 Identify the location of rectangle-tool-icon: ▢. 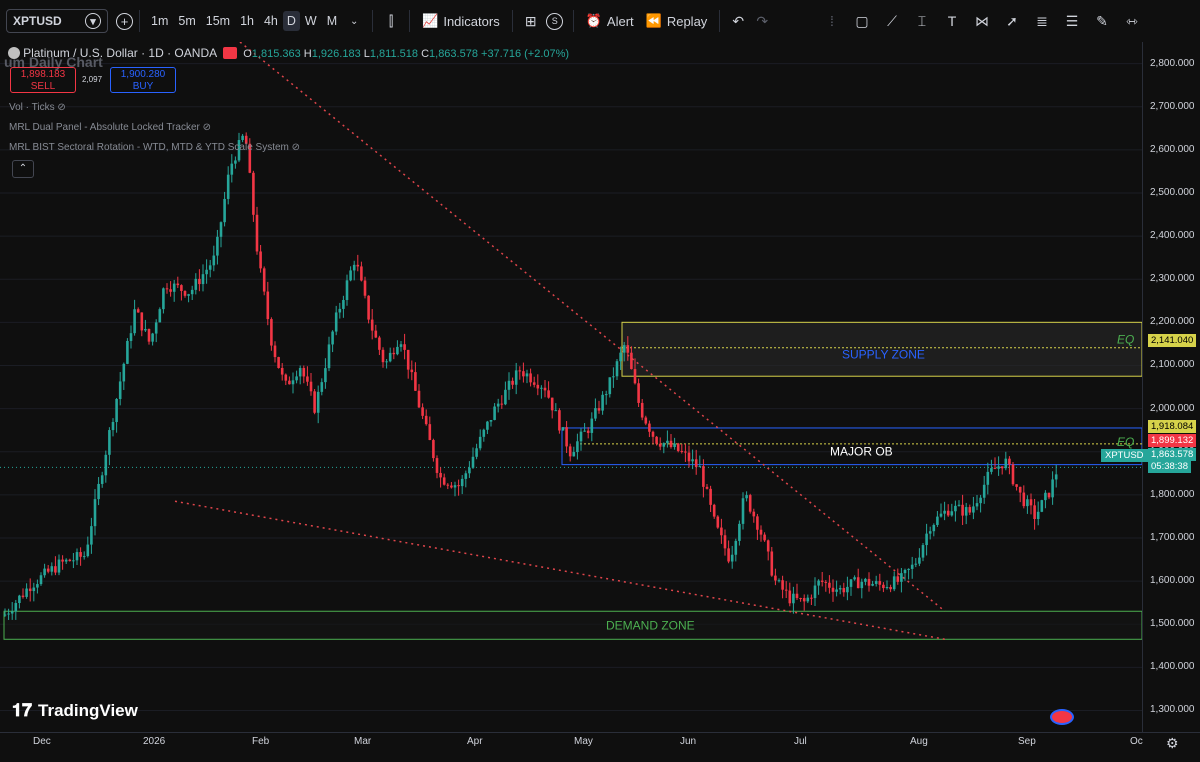
(862, 21).